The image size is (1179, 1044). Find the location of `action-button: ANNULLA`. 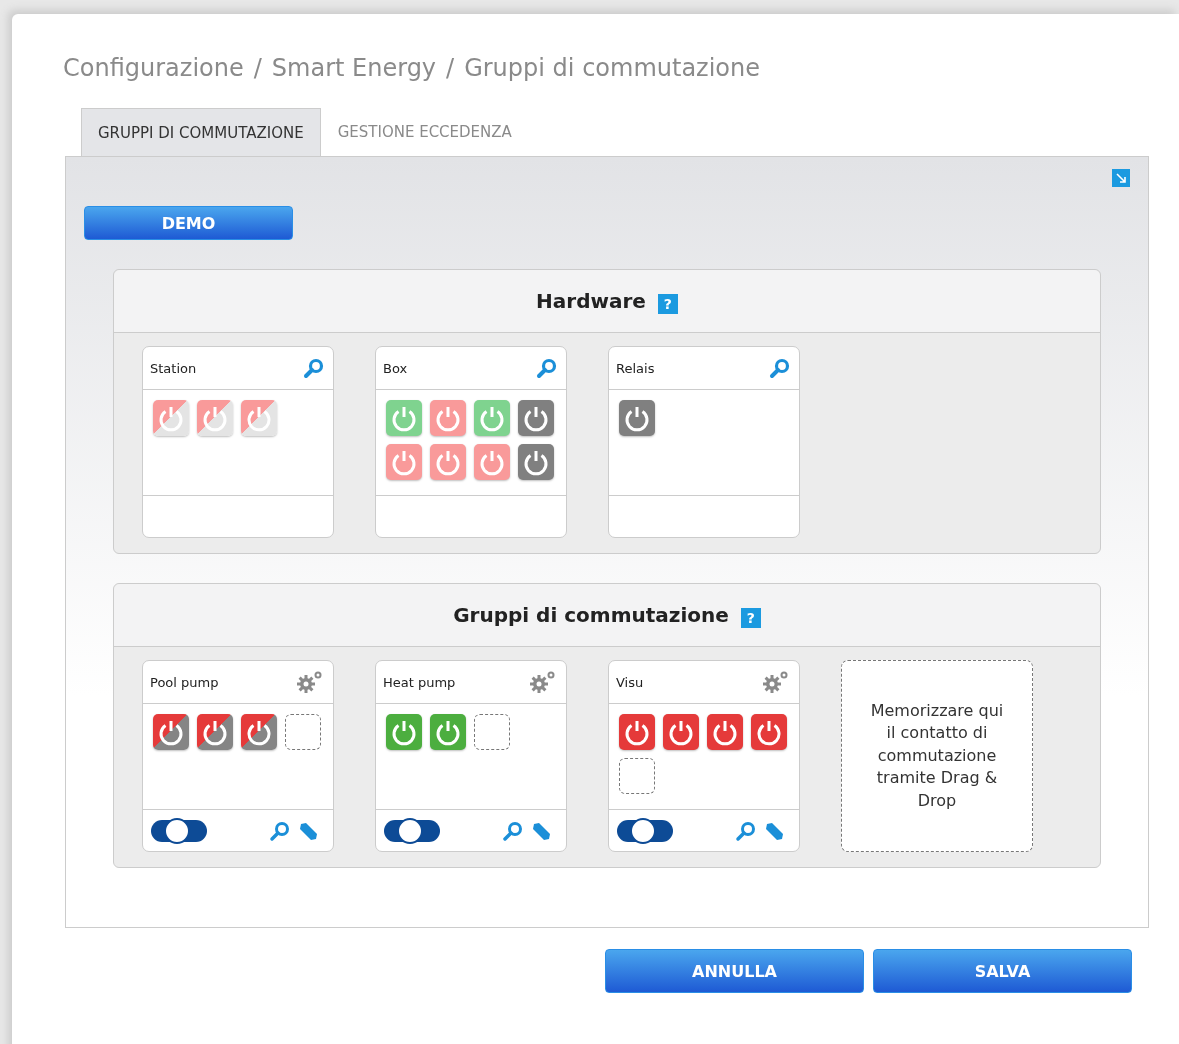

action-button: ANNULLA is located at coordinates (734, 971).